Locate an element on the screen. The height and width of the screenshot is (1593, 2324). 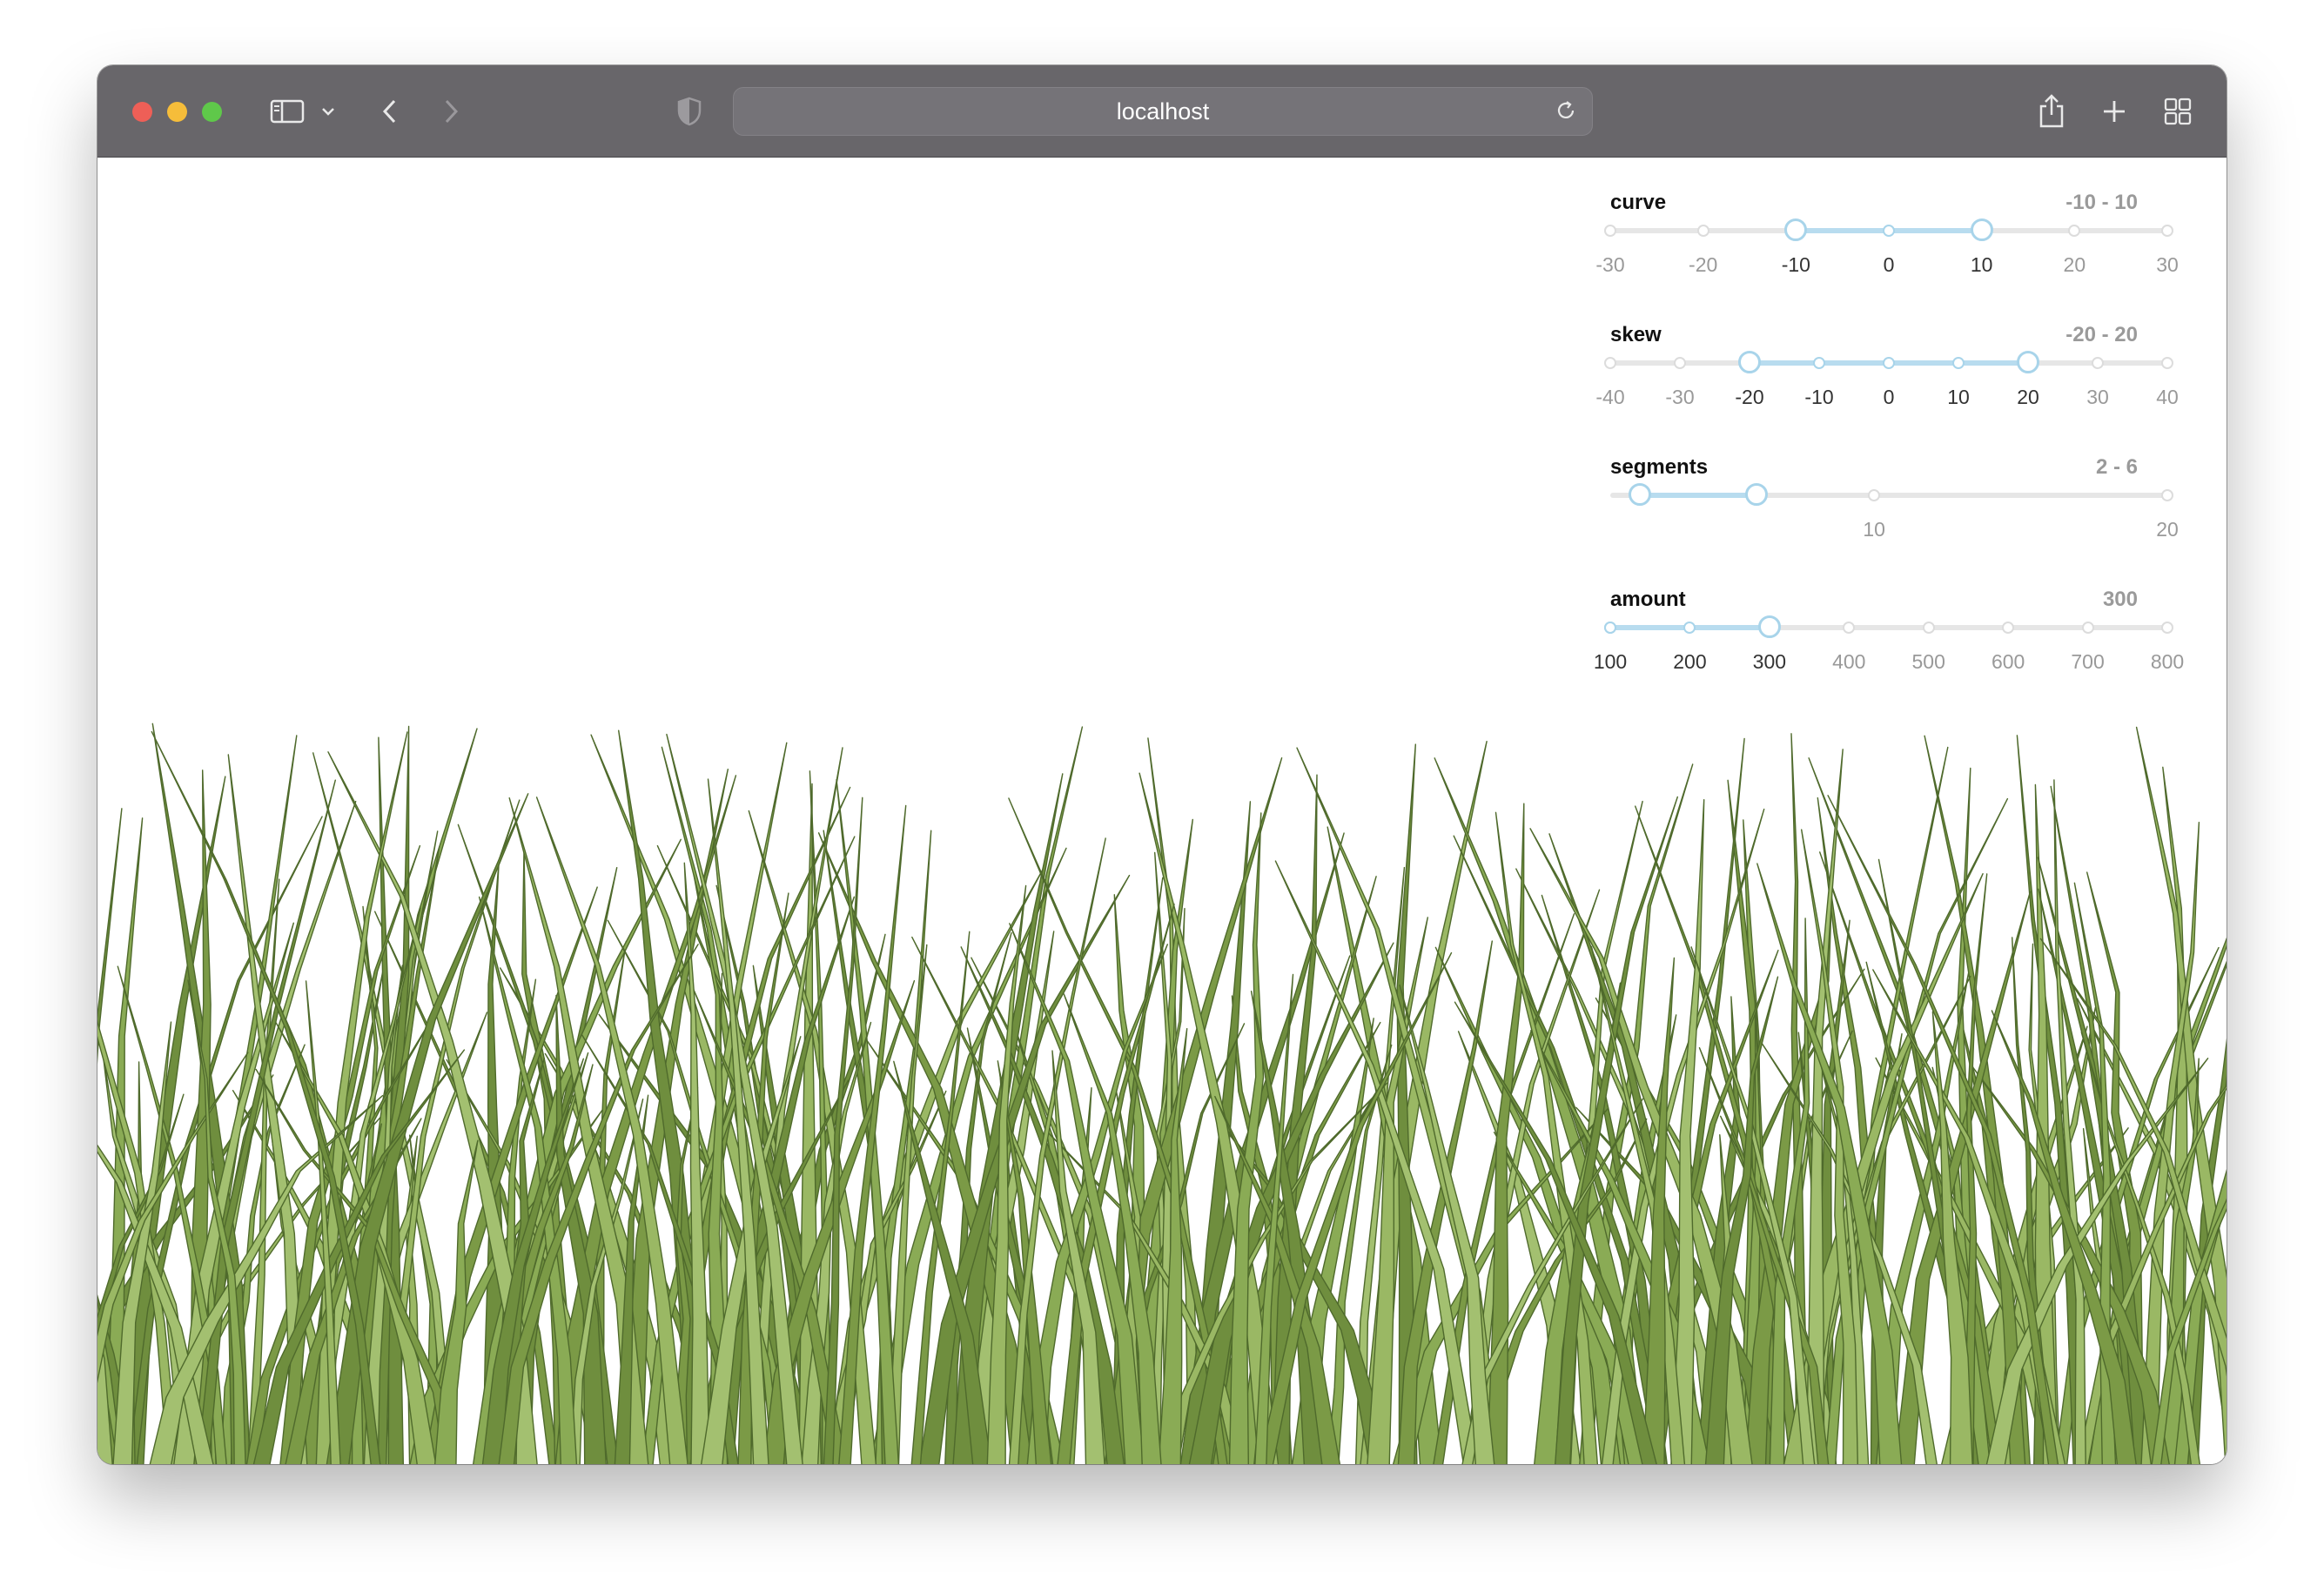
amount-mark-label: 700 is located at coordinates (2088, 661).